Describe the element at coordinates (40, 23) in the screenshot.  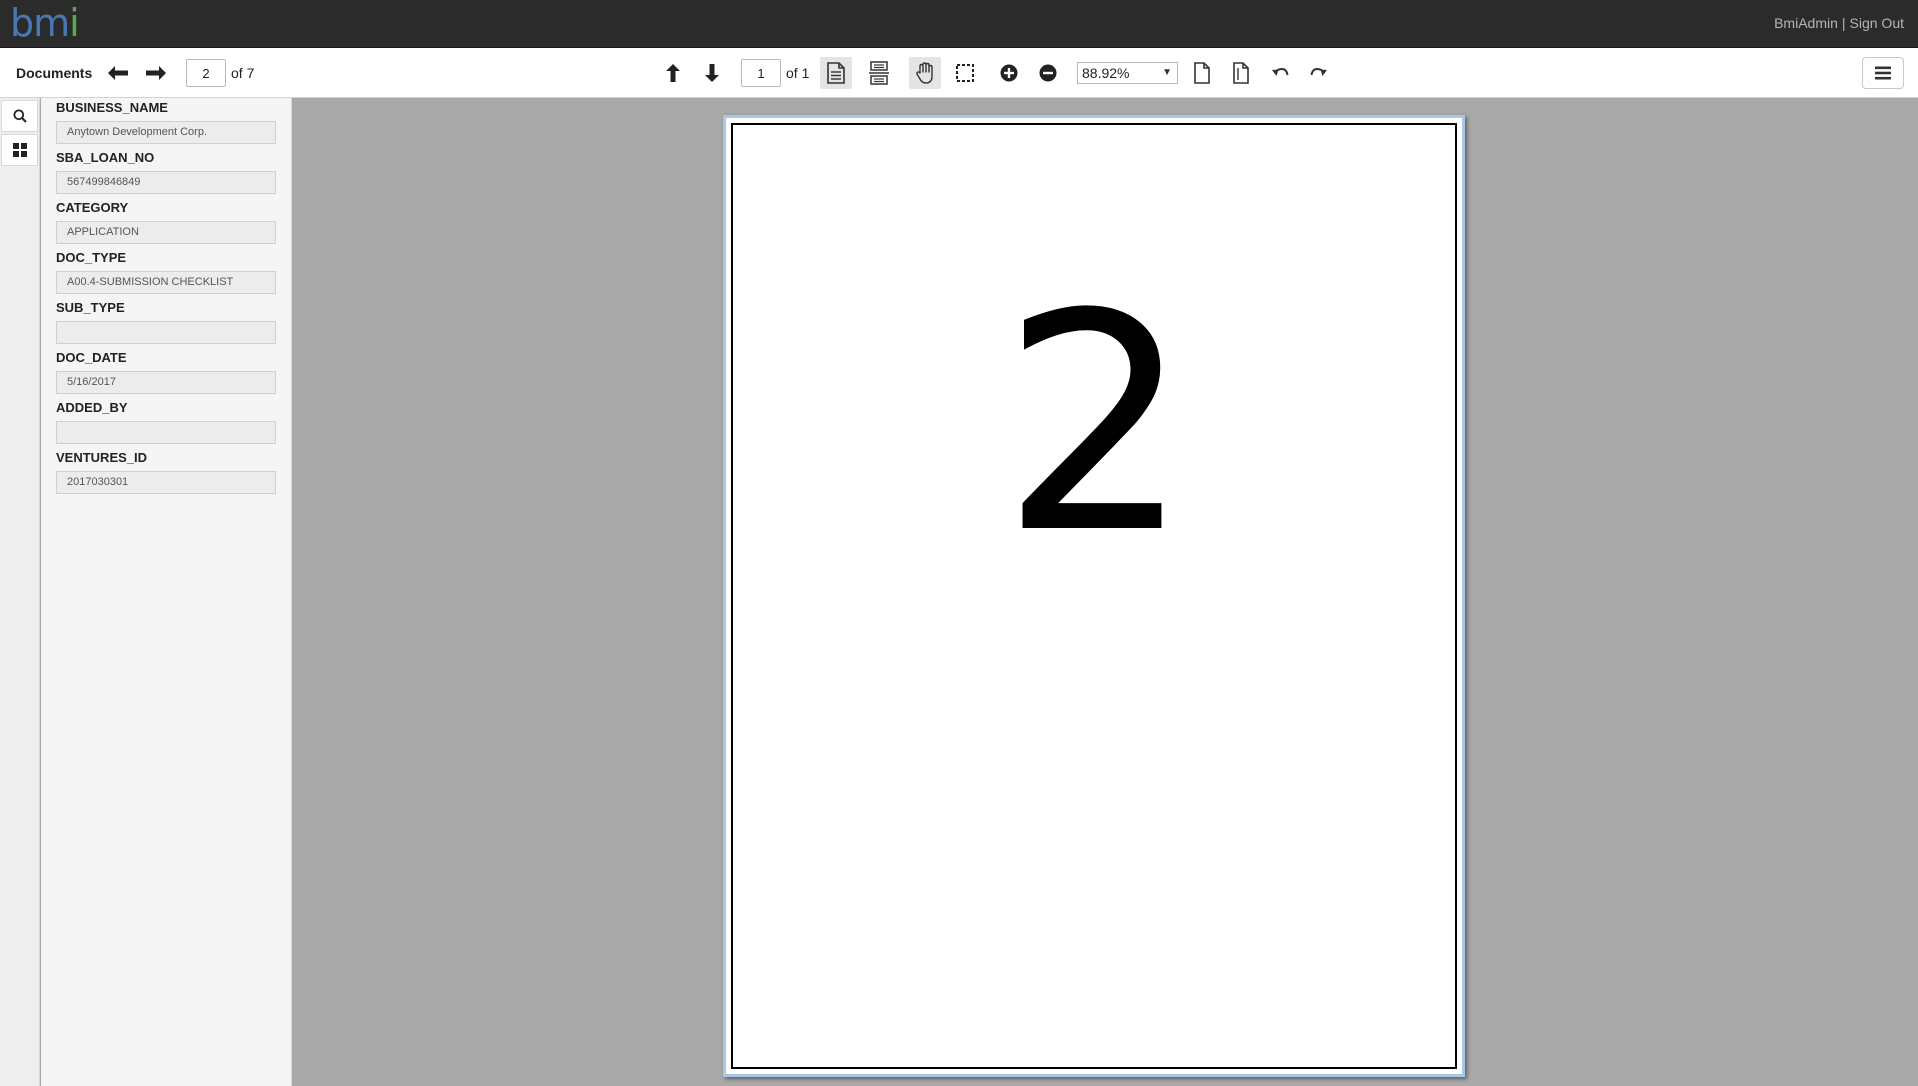
I see `logo-text-main: bm` at that location.